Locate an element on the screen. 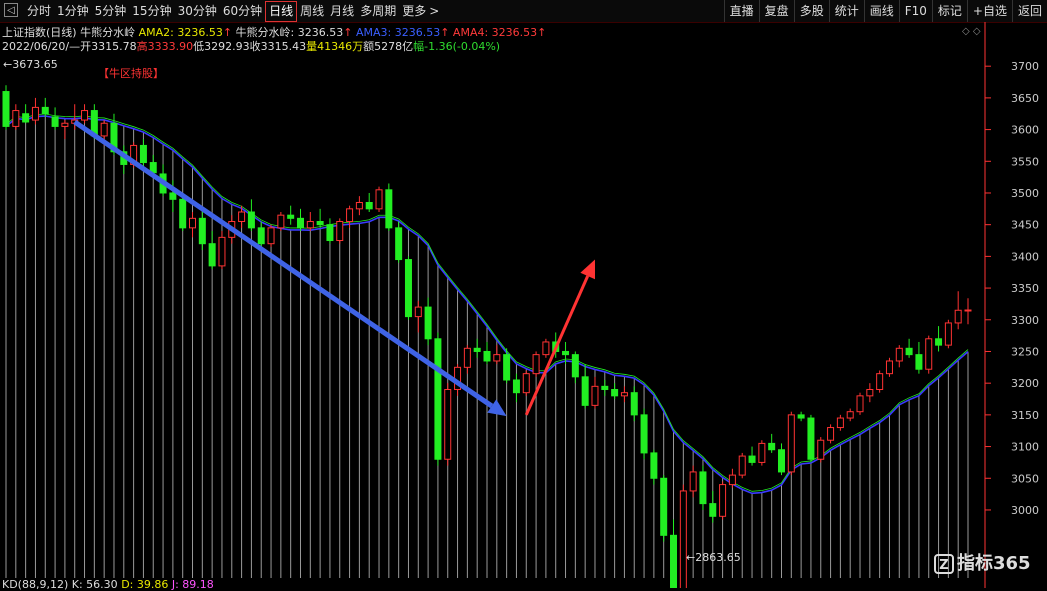  y-tick-label: 3650 is located at coordinates (1025, 98).